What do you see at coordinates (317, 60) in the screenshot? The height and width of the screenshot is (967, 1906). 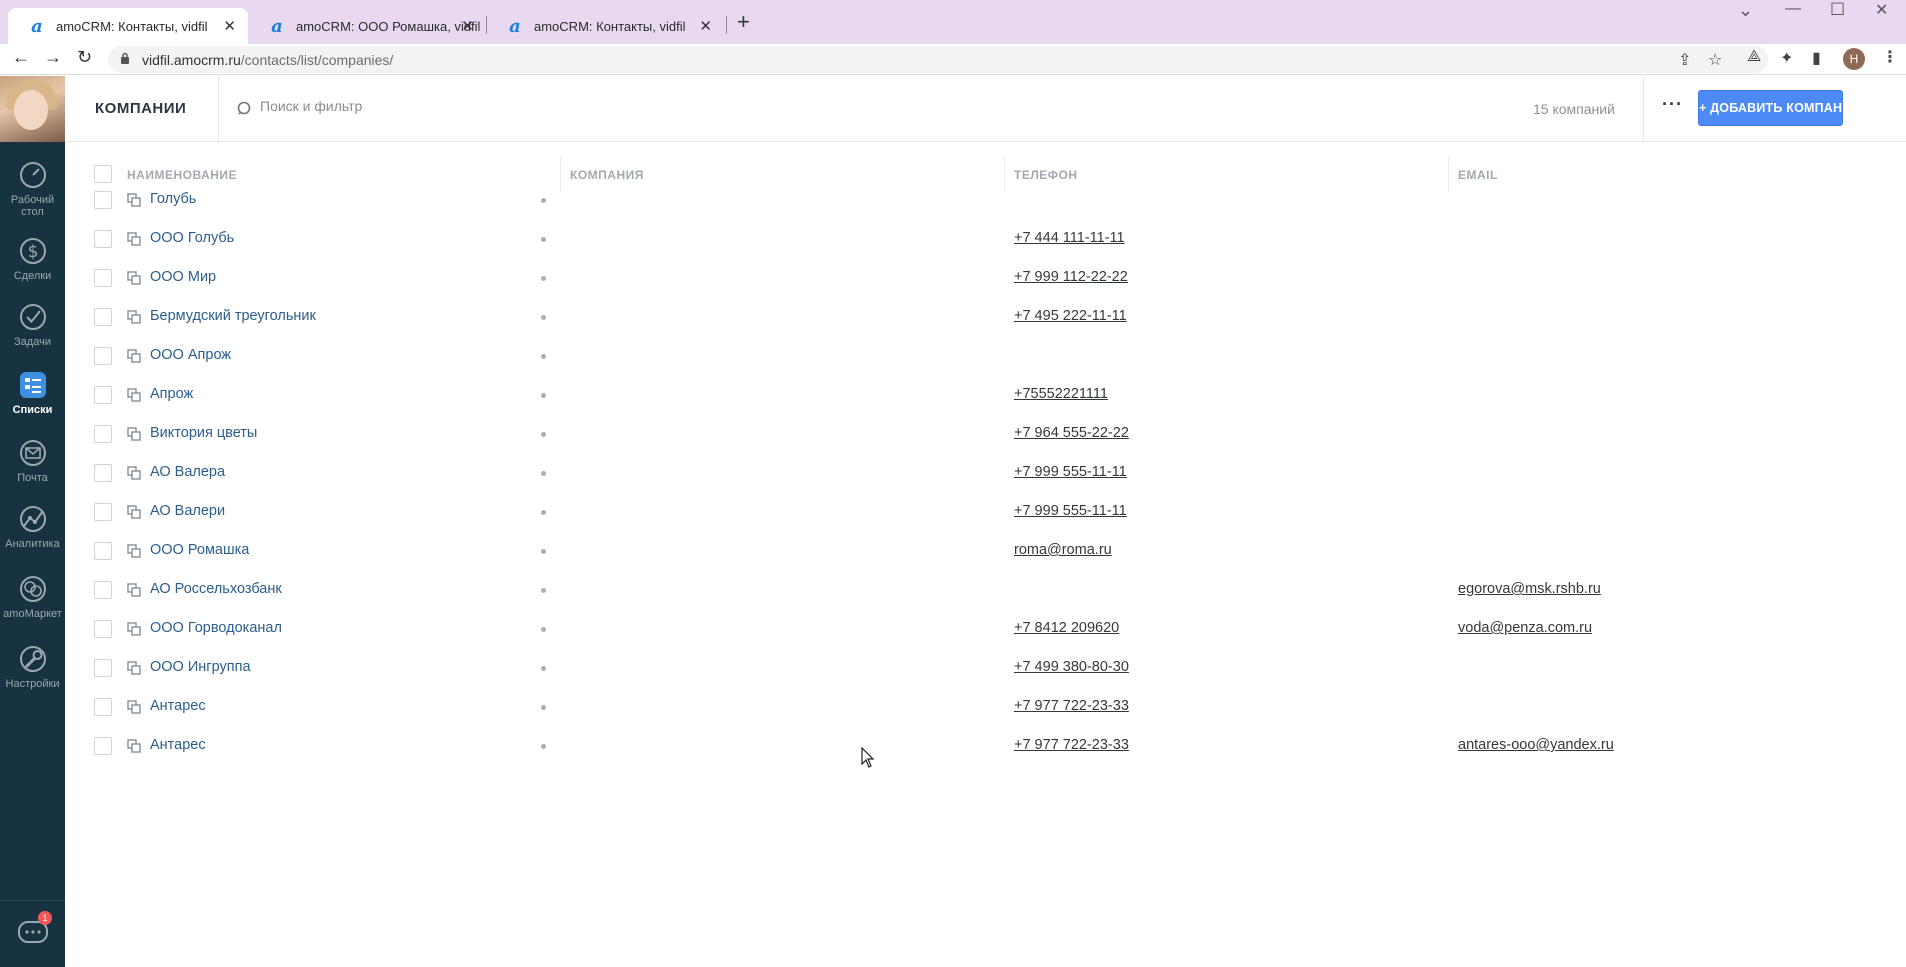 I see `url-path: /contacts/list/companies/` at bounding box center [317, 60].